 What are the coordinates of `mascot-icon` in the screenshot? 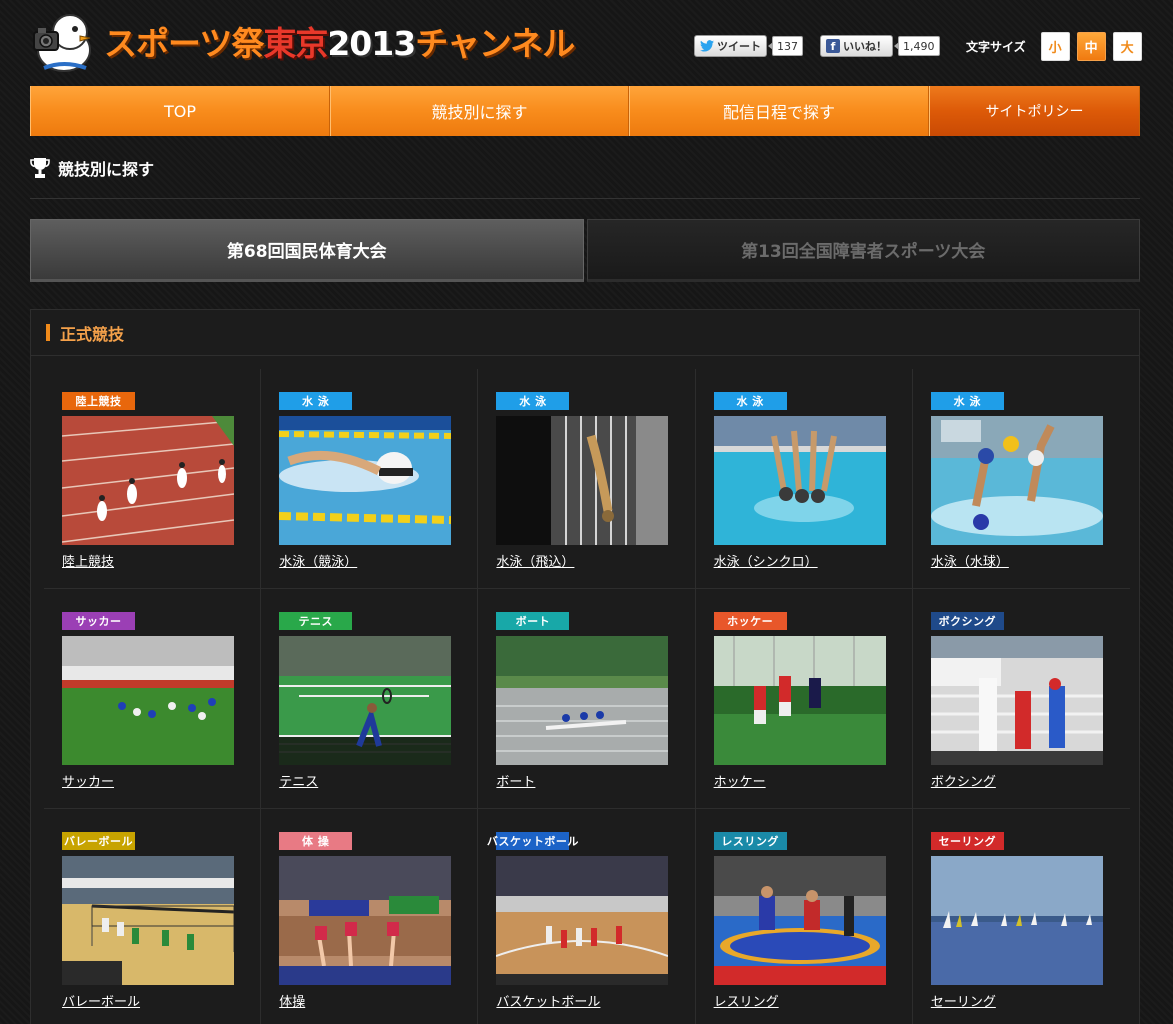 It's located at (62, 43).